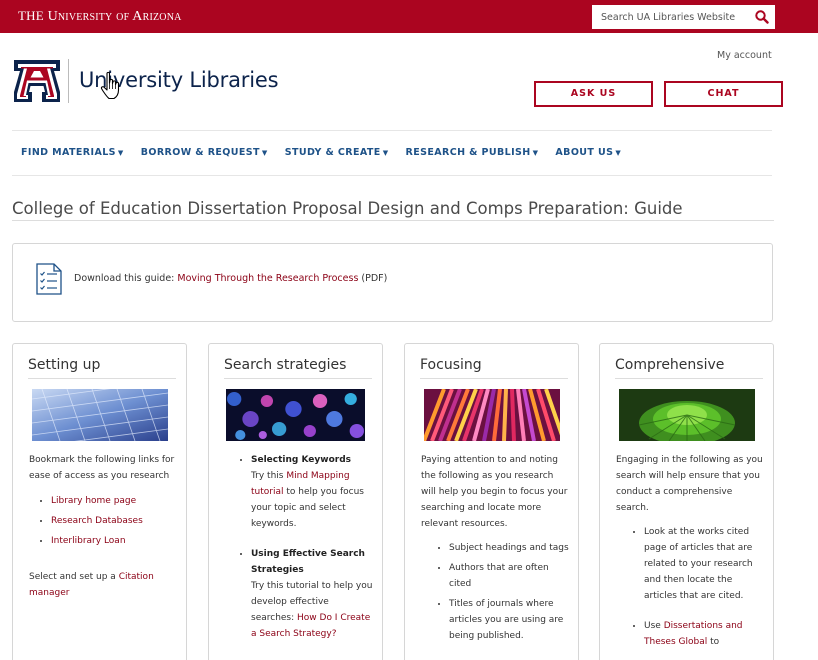 This screenshot has width=818, height=660. What do you see at coordinates (97, 521) in the screenshot?
I see `research-databases-link: Research Databases` at bounding box center [97, 521].